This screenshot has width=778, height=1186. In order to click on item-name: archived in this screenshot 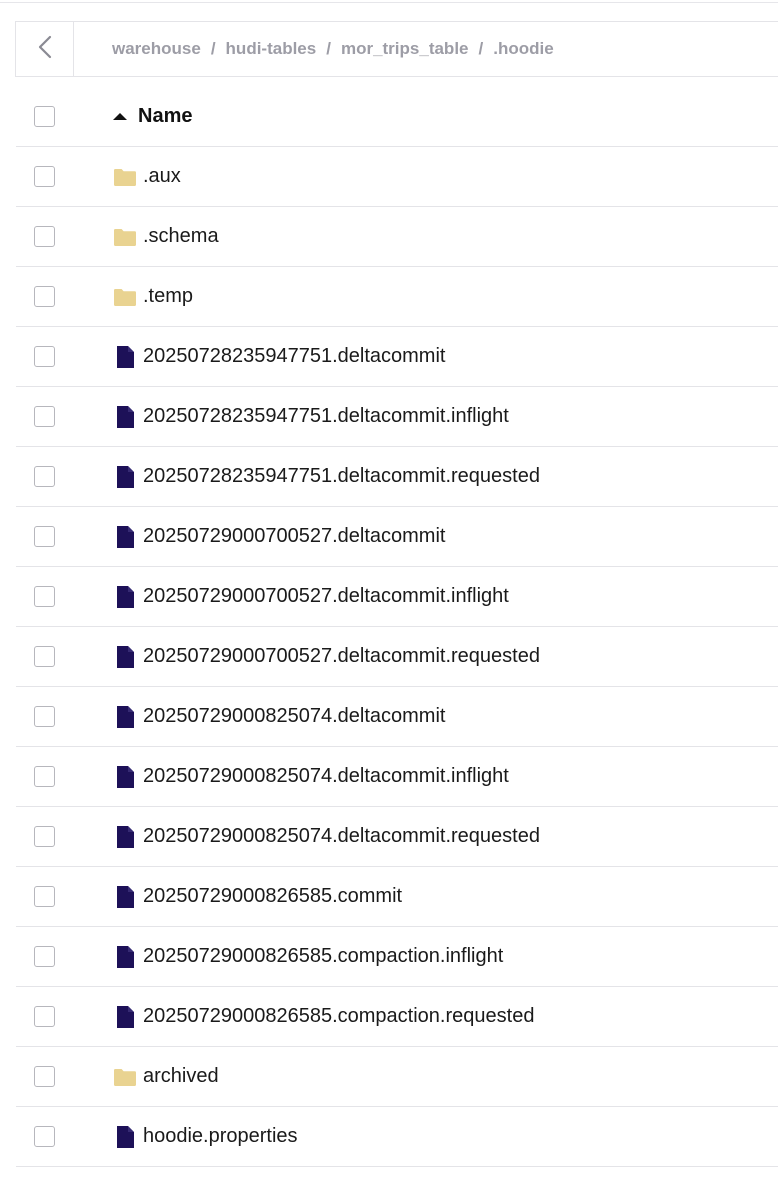, I will do `click(181, 1076)`.